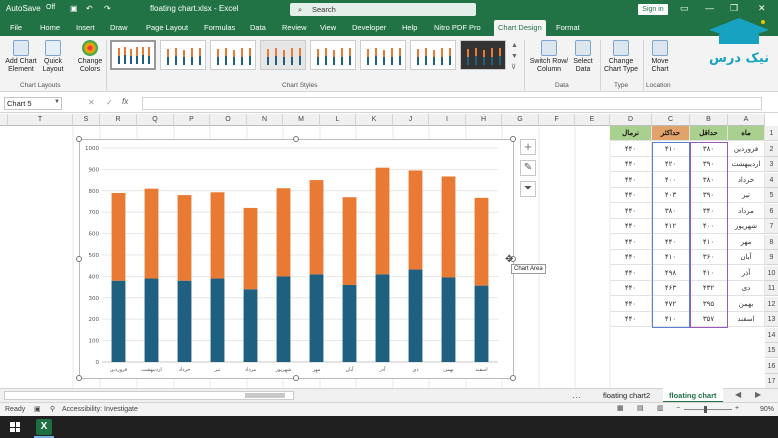  I want to click on chart-elements-button: +, so click(528, 147).